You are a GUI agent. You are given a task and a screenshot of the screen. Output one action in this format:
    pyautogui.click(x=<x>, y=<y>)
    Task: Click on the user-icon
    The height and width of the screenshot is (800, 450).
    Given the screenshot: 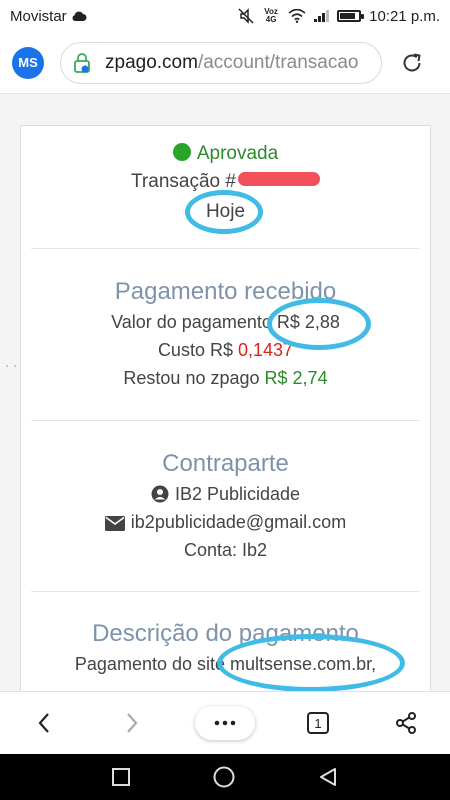 What is the action you would take?
    pyautogui.click(x=160, y=494)
    